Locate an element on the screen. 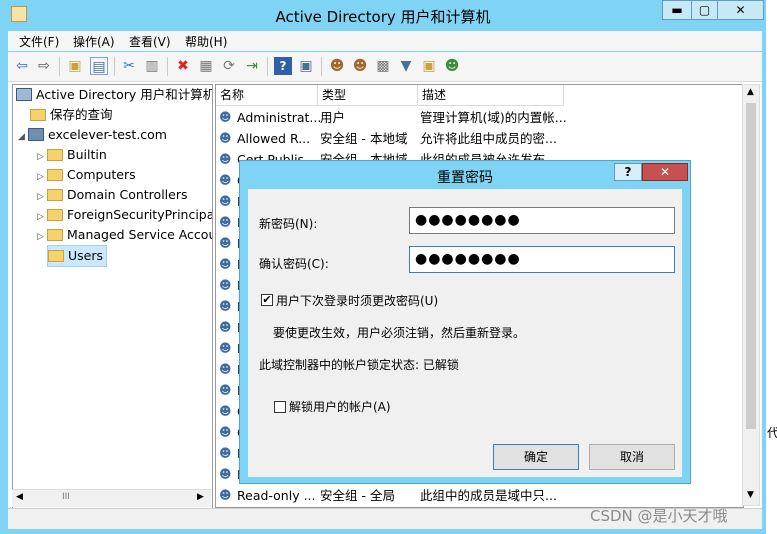 Image resolution: width=777 pixels, height=534 pixels. unlock-account-label: 解锁用户的帐户(A) is located at coordinates (340, 406).